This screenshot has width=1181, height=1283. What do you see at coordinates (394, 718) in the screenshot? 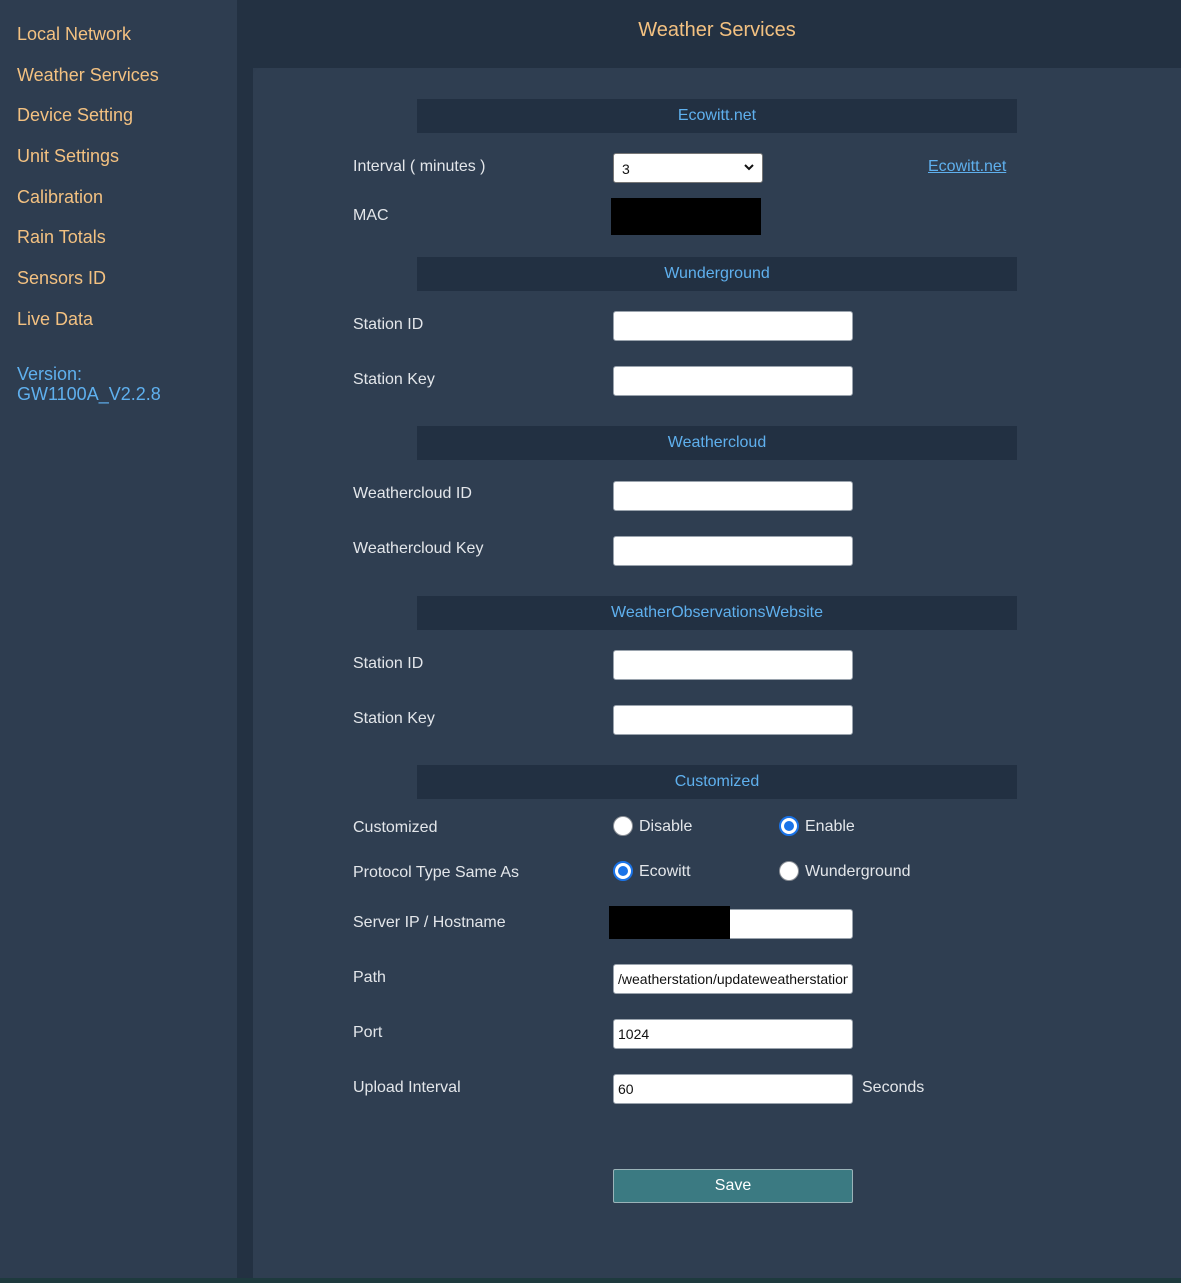
I see `wow-station-key-label: Station Key` at bounding box center [394, 718].